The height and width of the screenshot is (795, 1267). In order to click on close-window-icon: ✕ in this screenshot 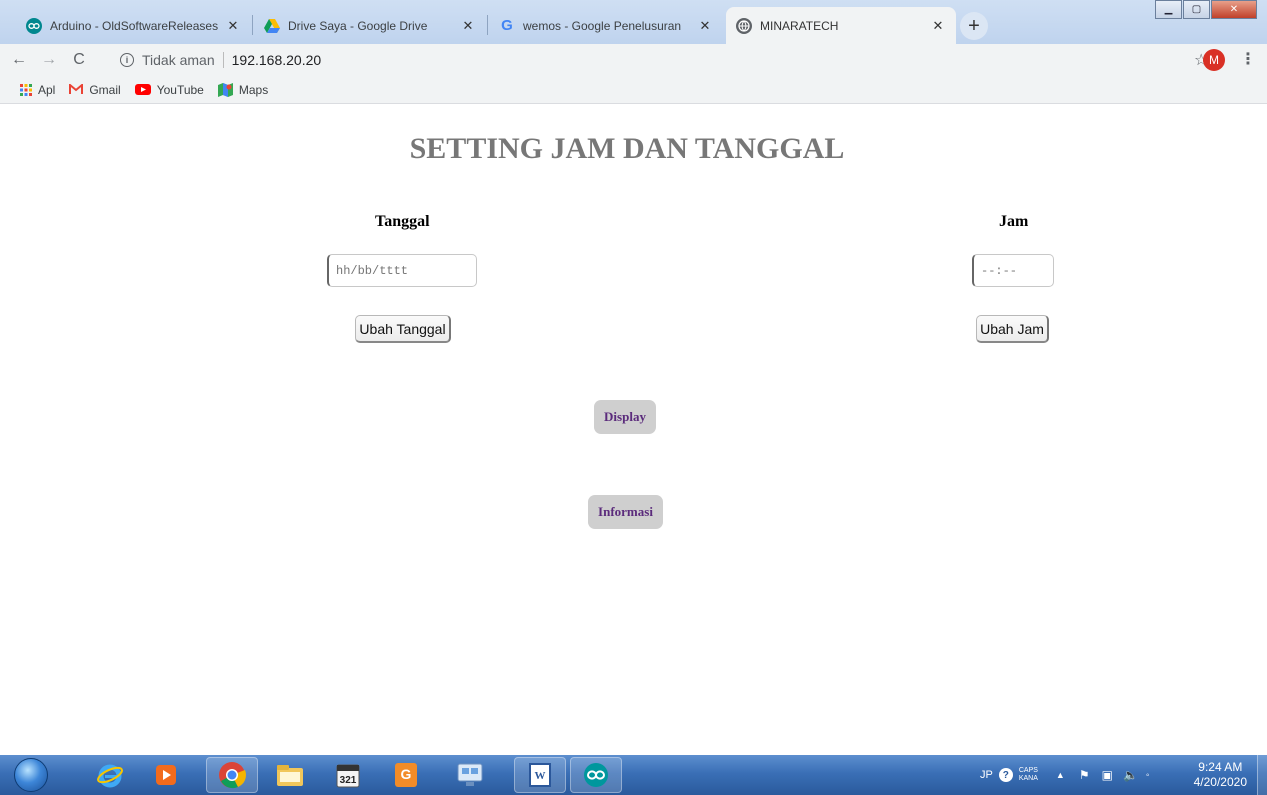, I will do `click(1234, 9)`.